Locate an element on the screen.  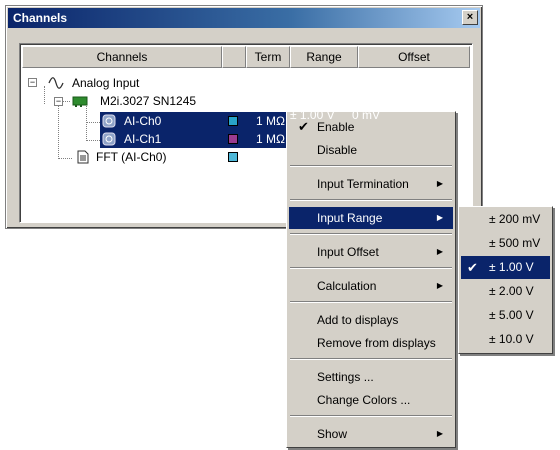
menu-item-remove-from-displays: Remove from displays is located at coordinates (371, 343).